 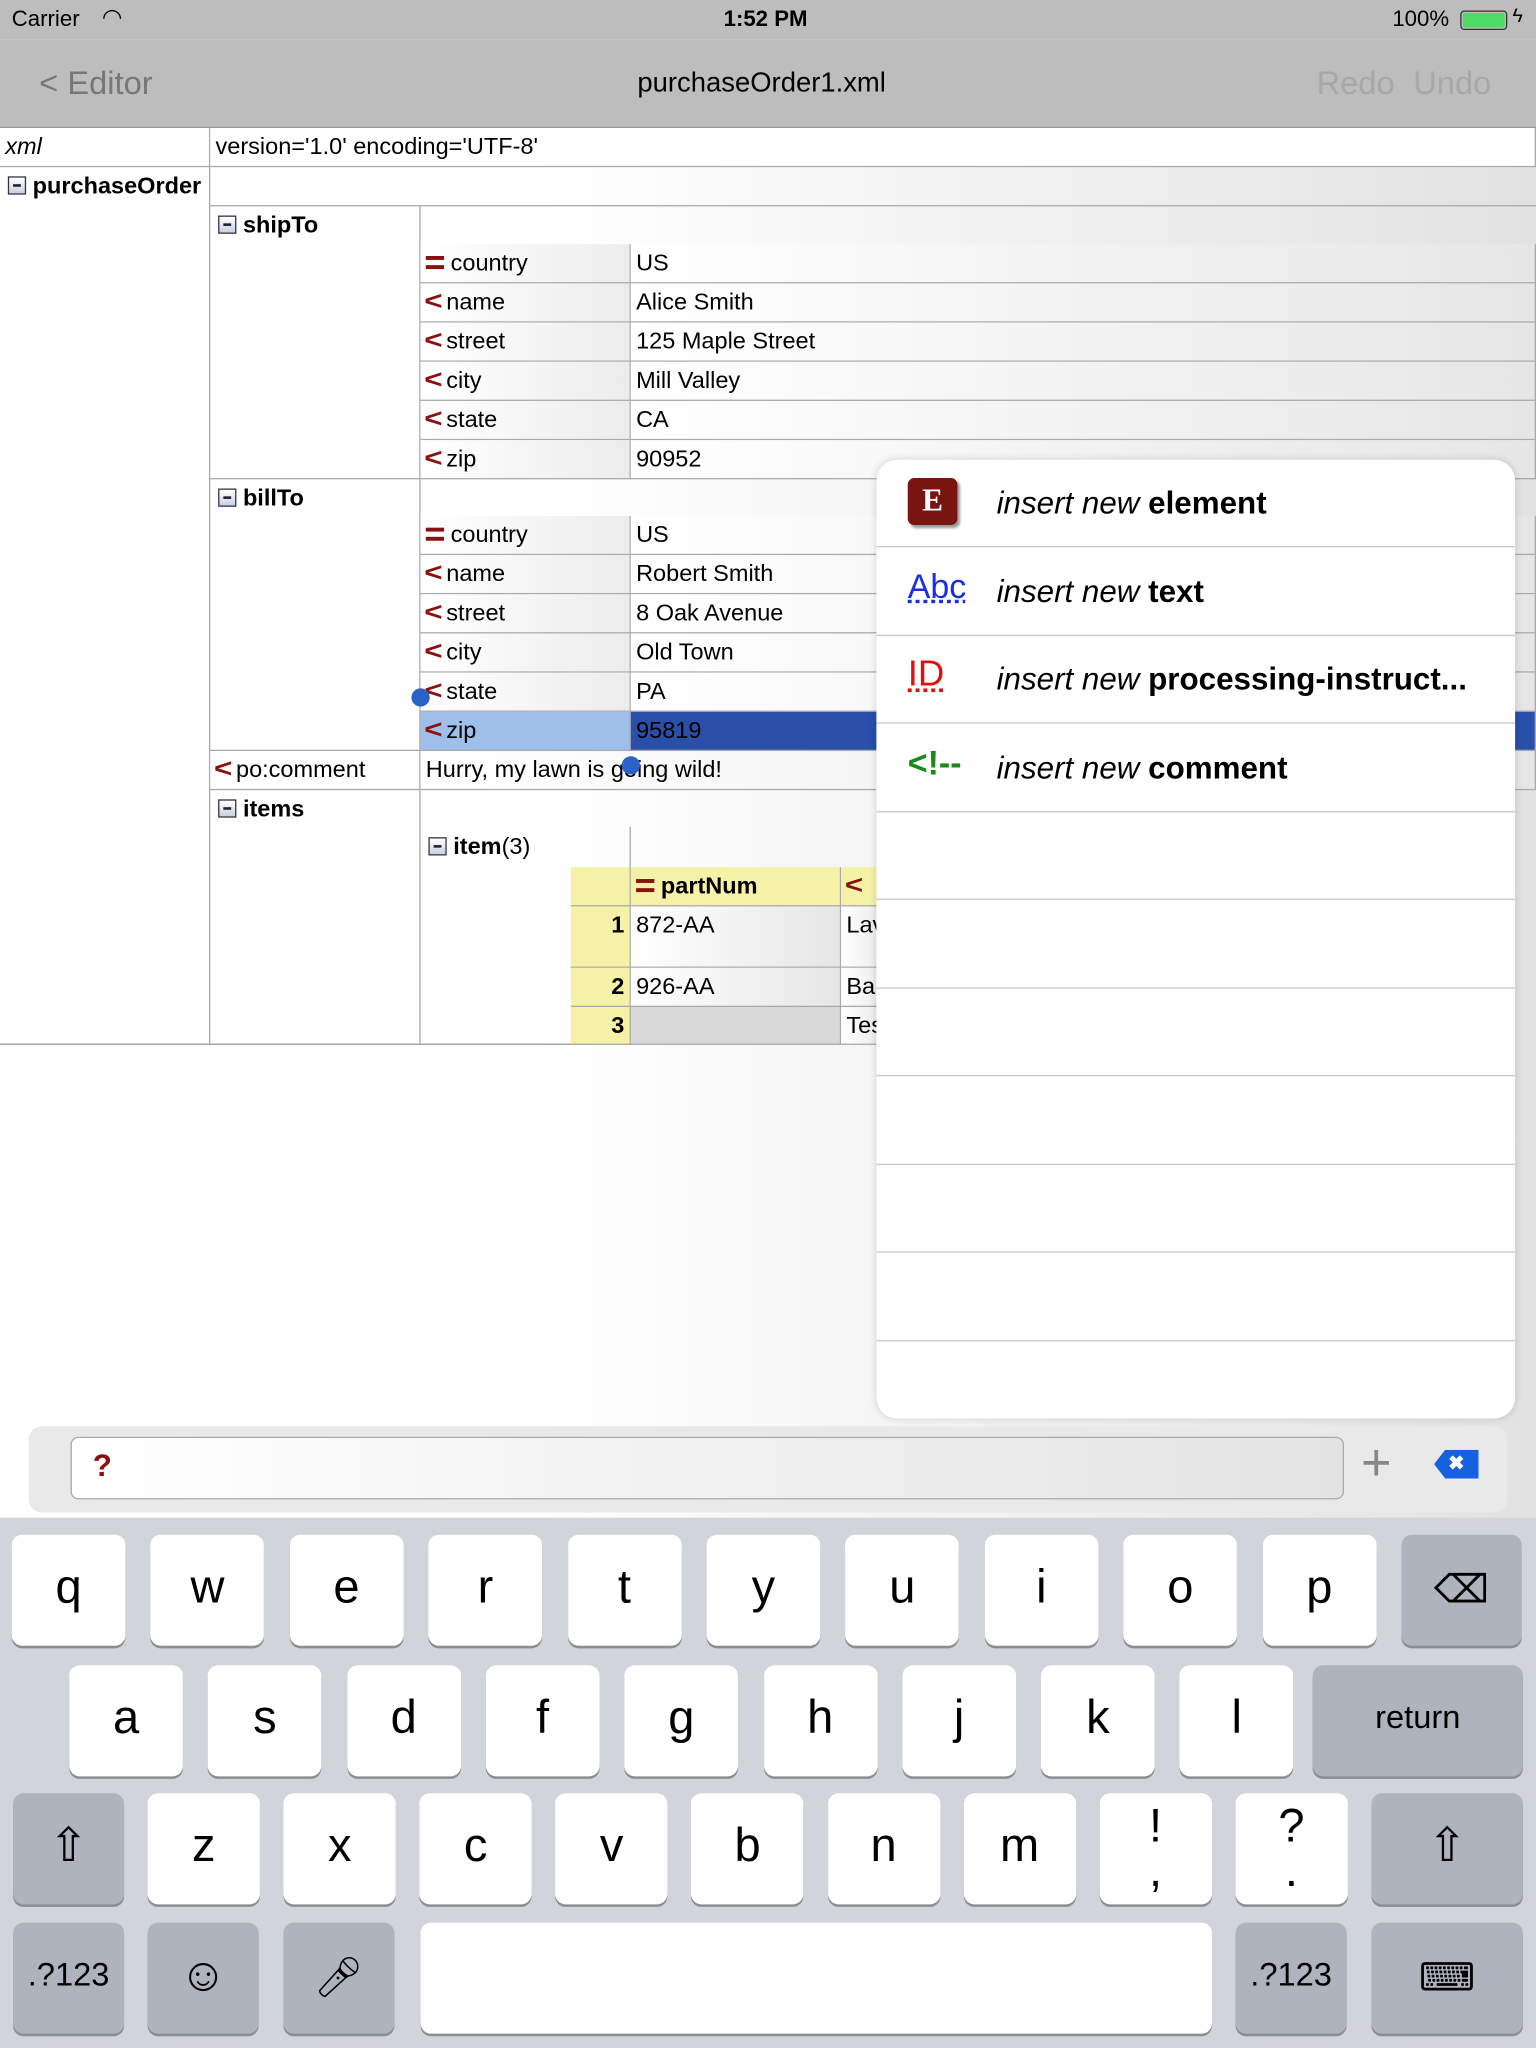 I want to click on key-d: d, so click(x=403, y=1721).